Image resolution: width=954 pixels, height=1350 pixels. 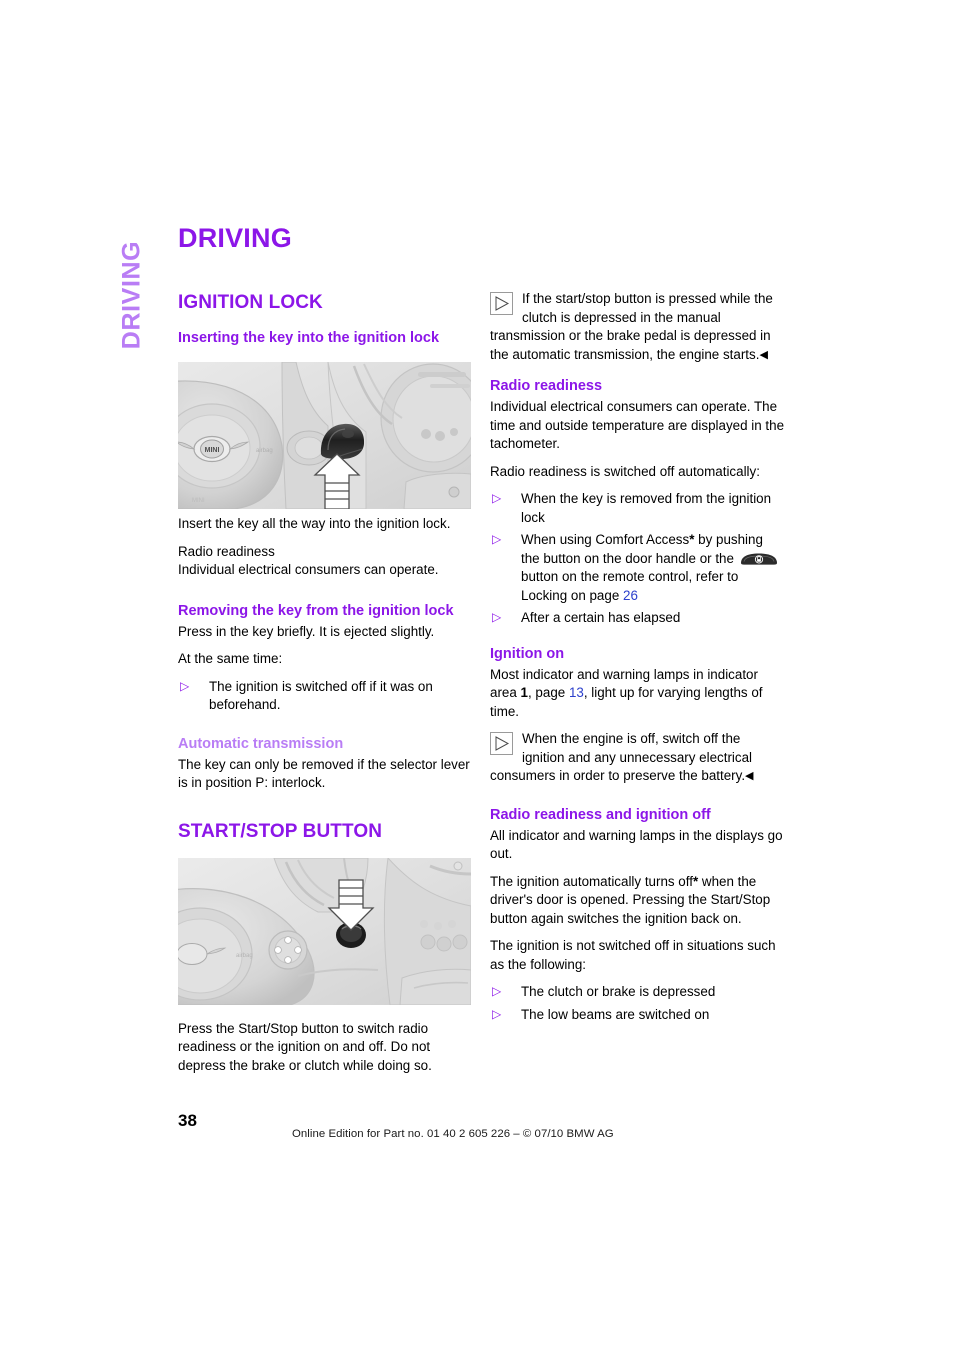 What do you see at coordinates (605, 539) in the screenshot?
I see `list-item-label-part1: When using Comfort Access` at bounding box center [605, 539].